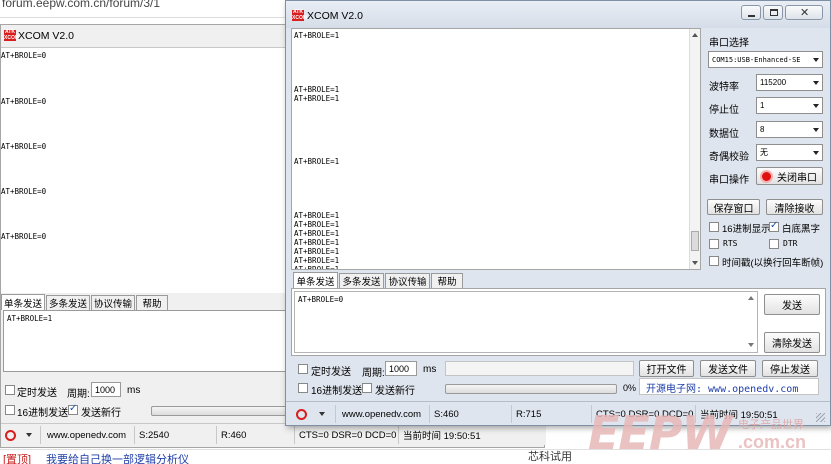  Describe the element at coordinates (10, 410) in the screenshot. I see `back-hex-send-checkbox` at that location.